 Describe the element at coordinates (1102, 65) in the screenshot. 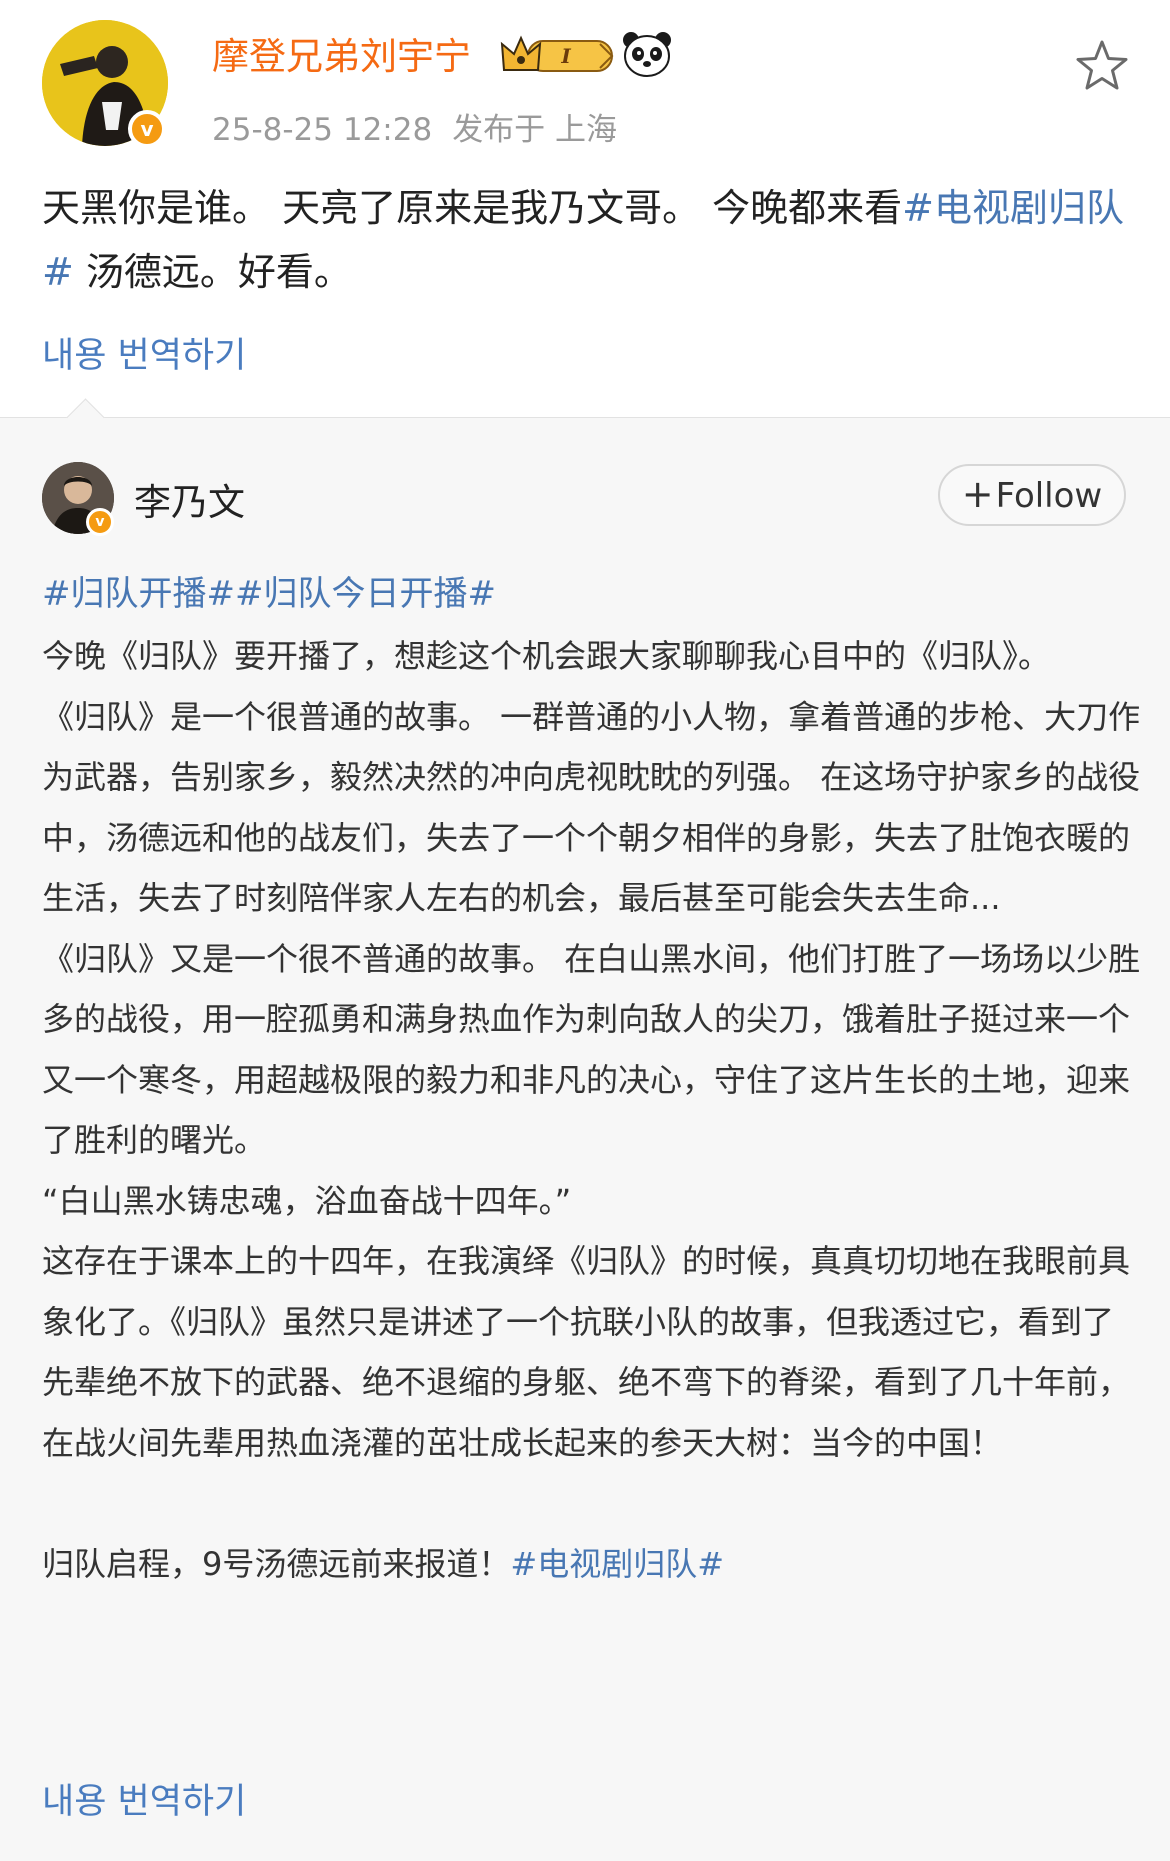

I see `star-outline-icon` at that location.